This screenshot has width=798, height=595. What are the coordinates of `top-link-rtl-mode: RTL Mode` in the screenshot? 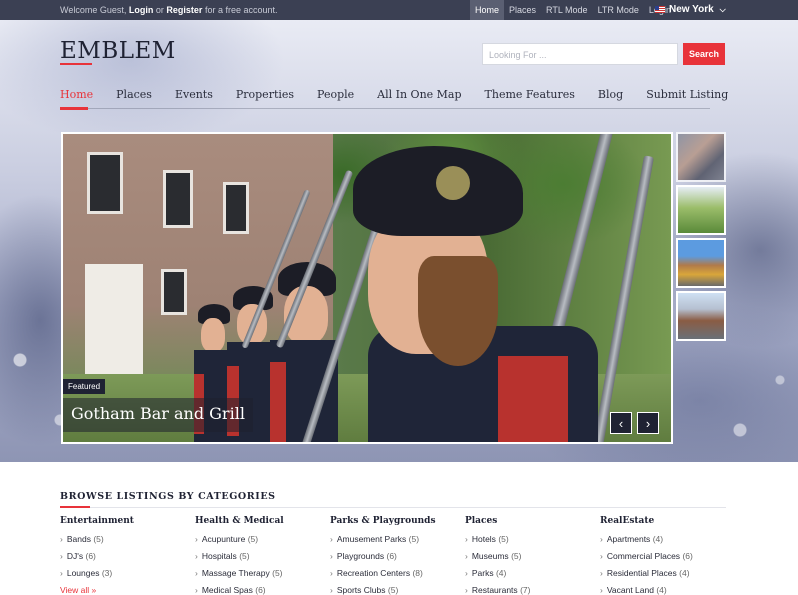 It's located at (567, 10).